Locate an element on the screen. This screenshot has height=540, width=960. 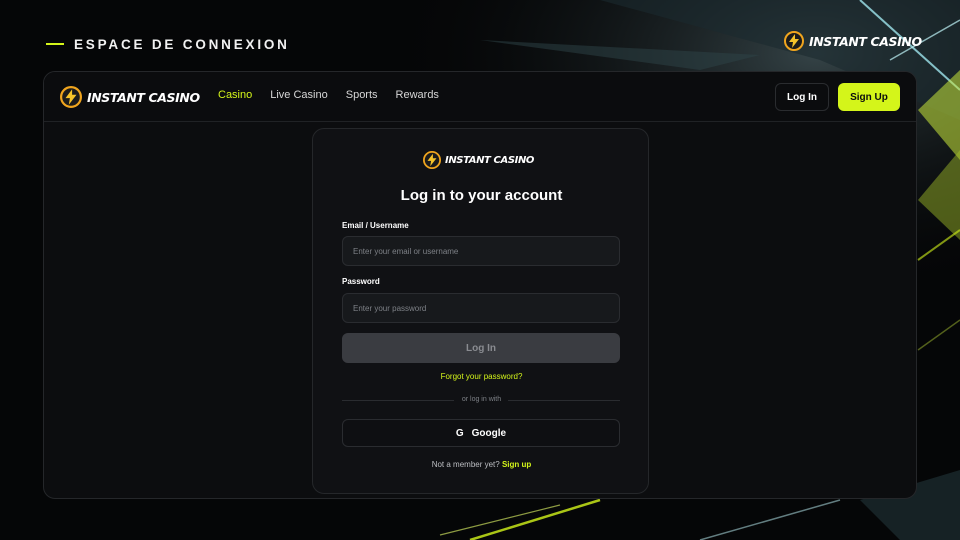
top-brand-logo: INSTANT CASINO is located at coordinates (853, 41).